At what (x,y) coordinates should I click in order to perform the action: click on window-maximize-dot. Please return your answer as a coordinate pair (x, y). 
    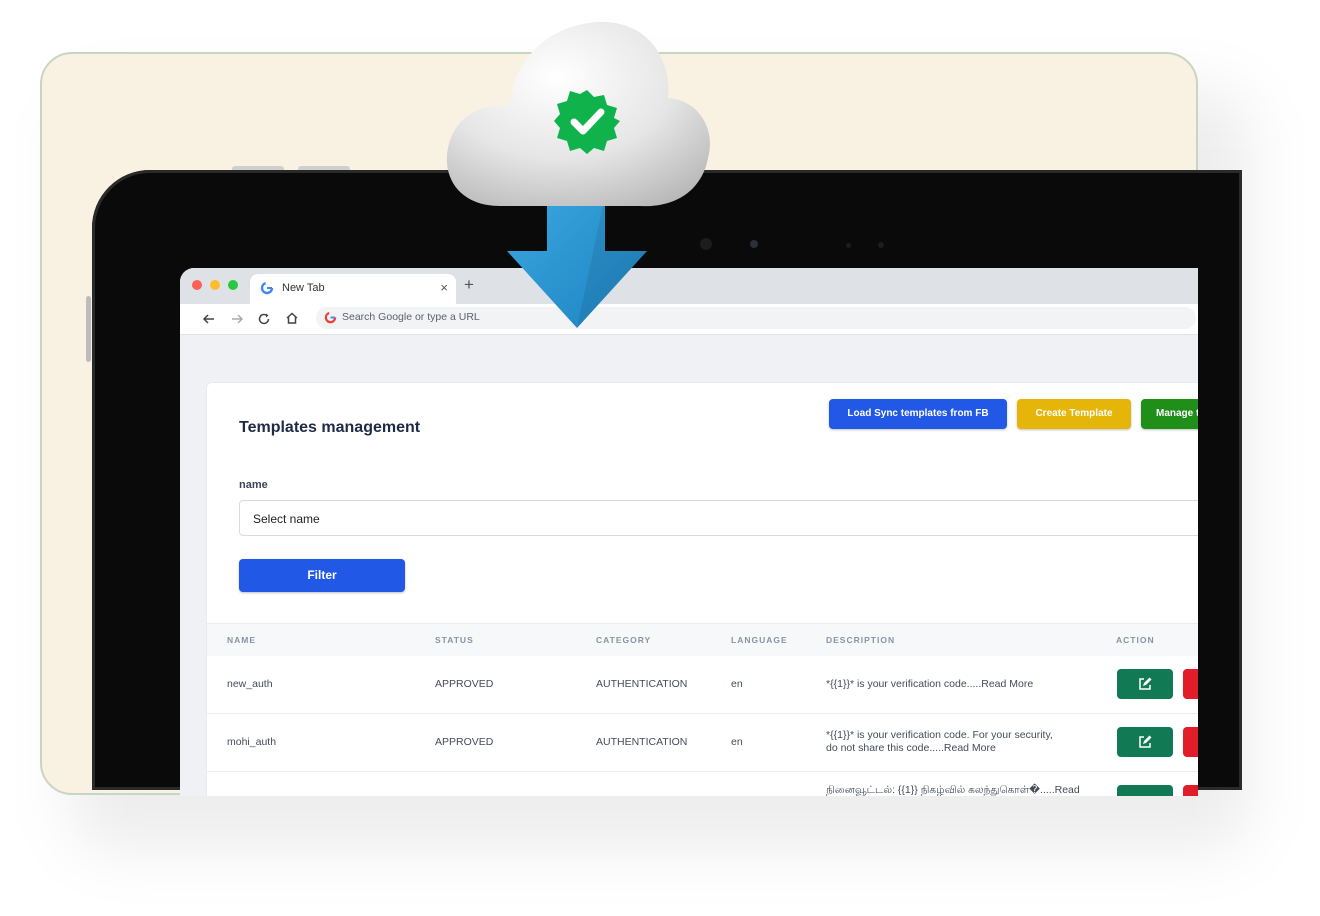
    Looking at the image, I should click on (233, 285).